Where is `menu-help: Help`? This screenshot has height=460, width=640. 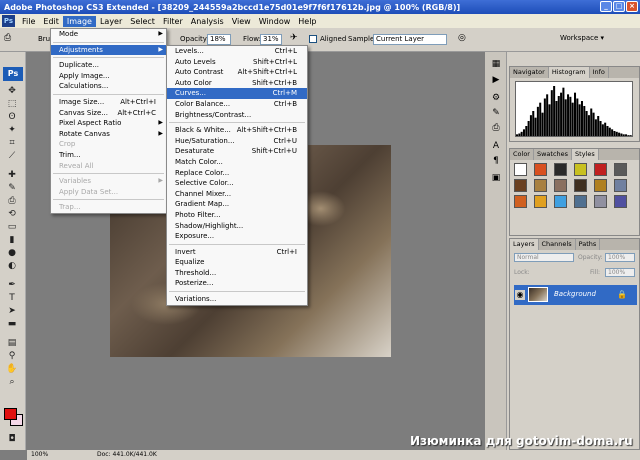
menu-help: Help is located at coordinates (307, 21).